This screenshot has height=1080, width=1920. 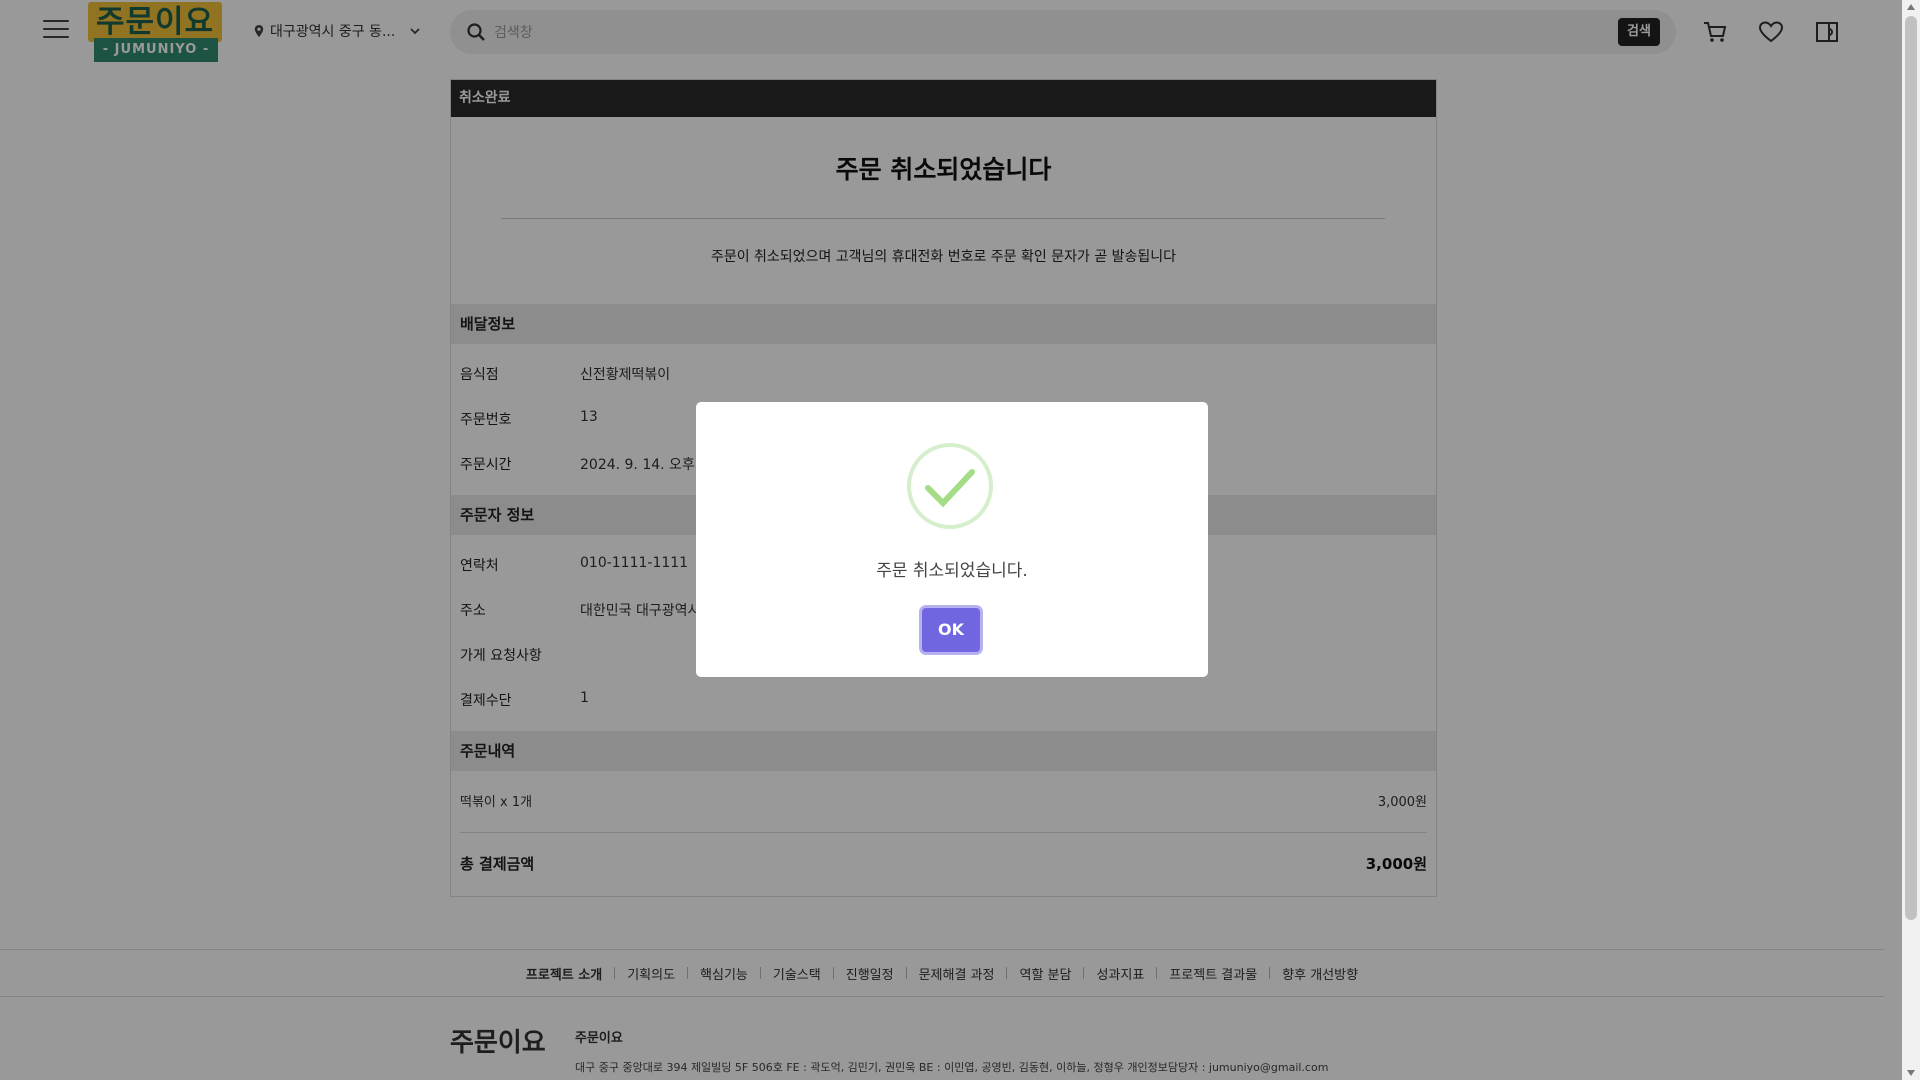 I want to click on scrollbar, so click(x=1911, y=540).